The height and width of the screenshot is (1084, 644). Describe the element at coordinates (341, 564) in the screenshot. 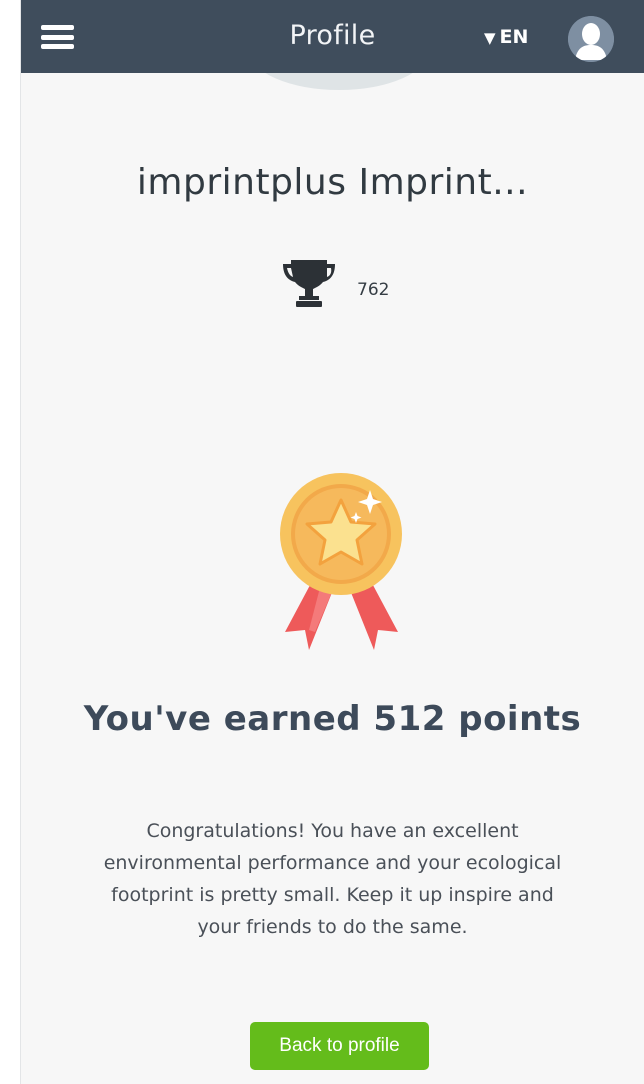

I see `medal-icon` at that location.